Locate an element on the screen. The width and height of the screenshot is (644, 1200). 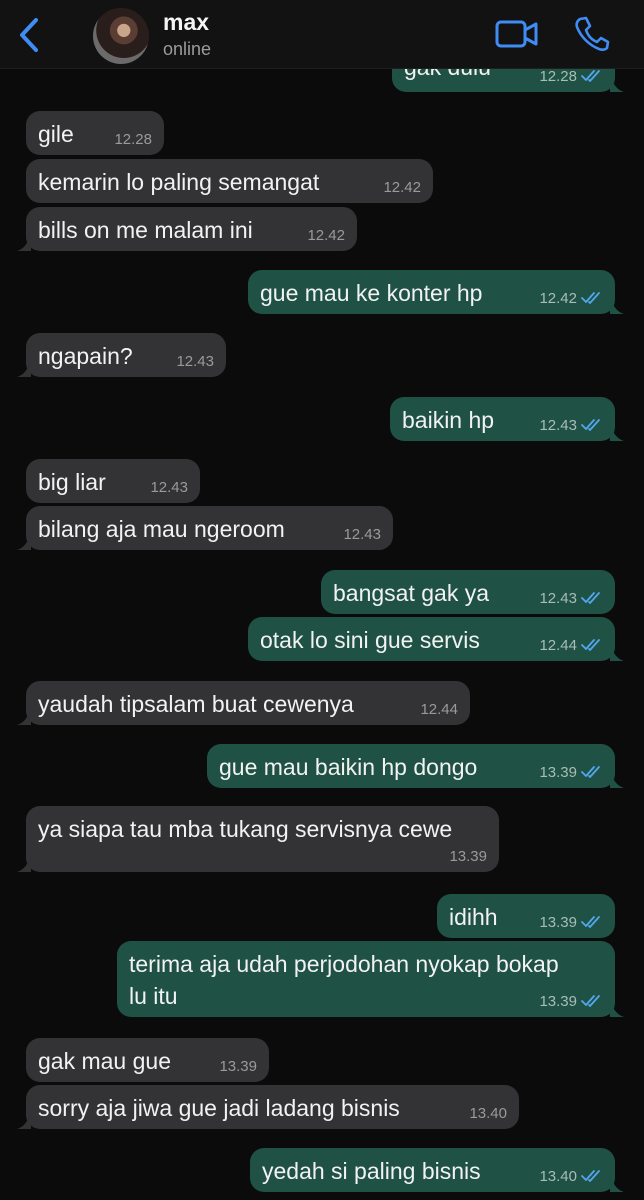
voice-call-button is located at coordinates (592, 34).